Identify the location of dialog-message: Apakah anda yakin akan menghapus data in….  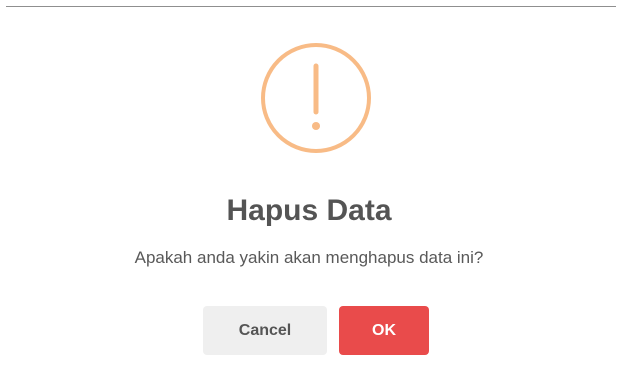
(309, 257).